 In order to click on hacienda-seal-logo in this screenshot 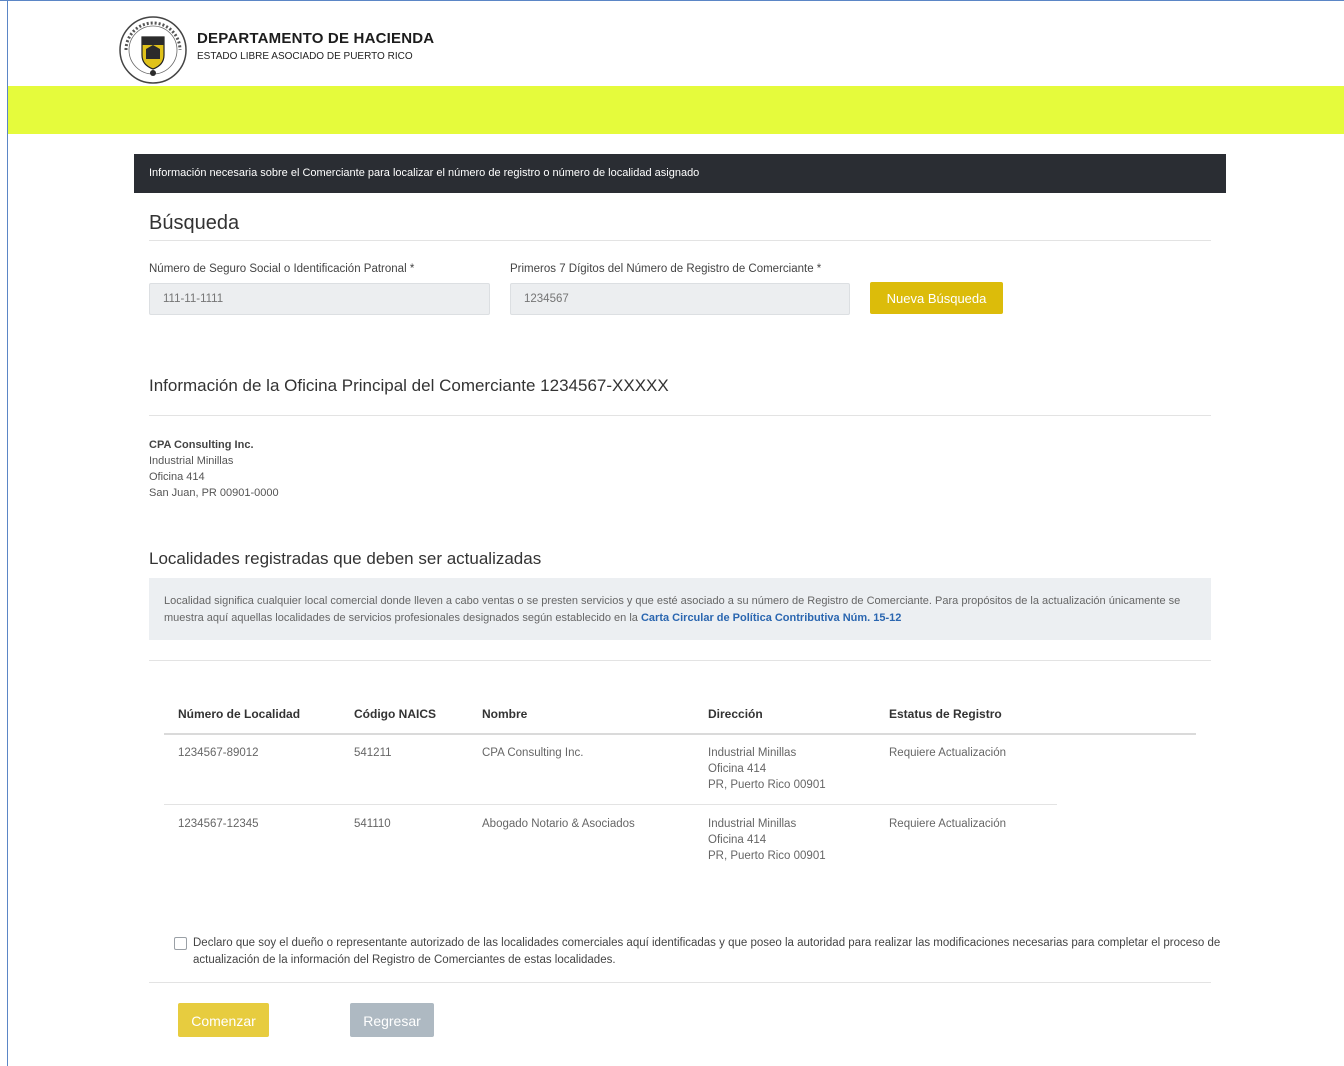, I will do `click(153, 50)`.